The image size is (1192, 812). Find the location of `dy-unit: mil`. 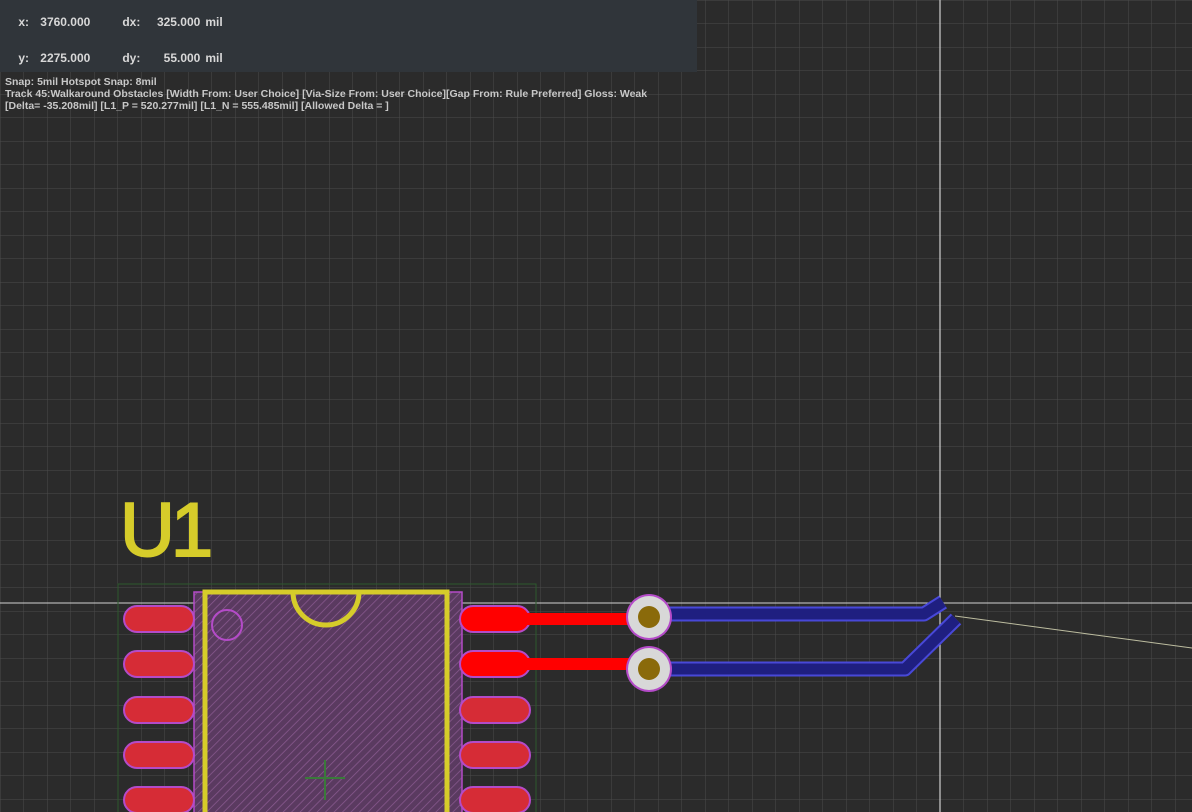

dy-unit: mil is located at coordinates (214, 58).